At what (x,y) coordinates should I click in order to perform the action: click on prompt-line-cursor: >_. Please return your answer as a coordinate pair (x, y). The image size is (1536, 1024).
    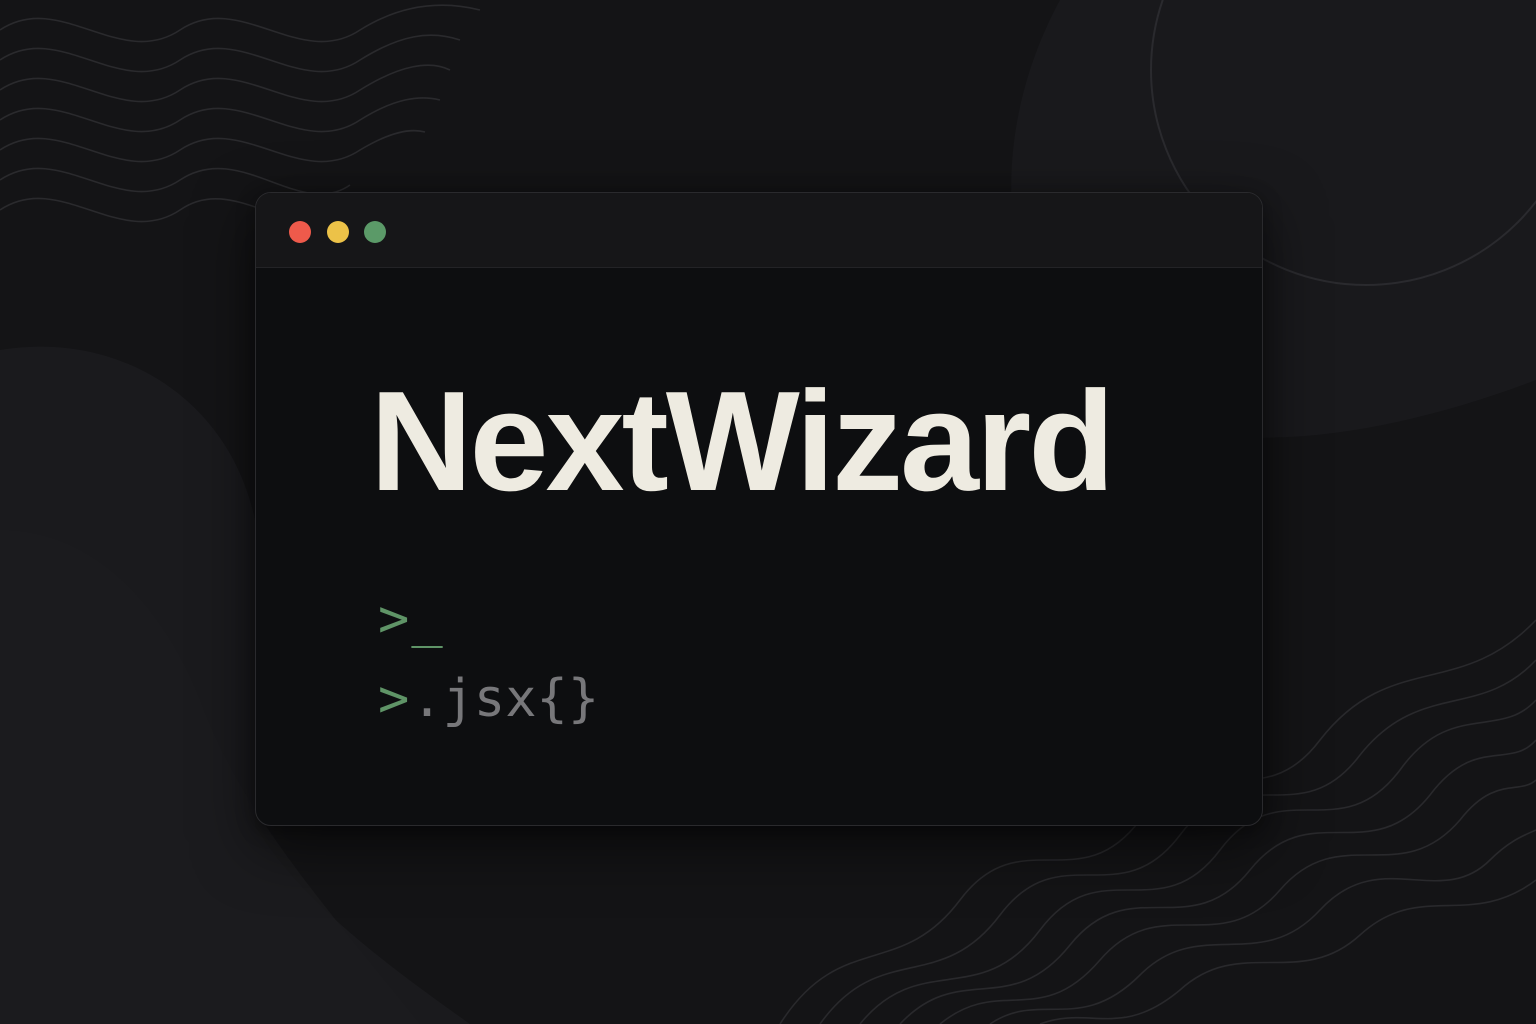
    Looking at the image, I should click on (410, 619).